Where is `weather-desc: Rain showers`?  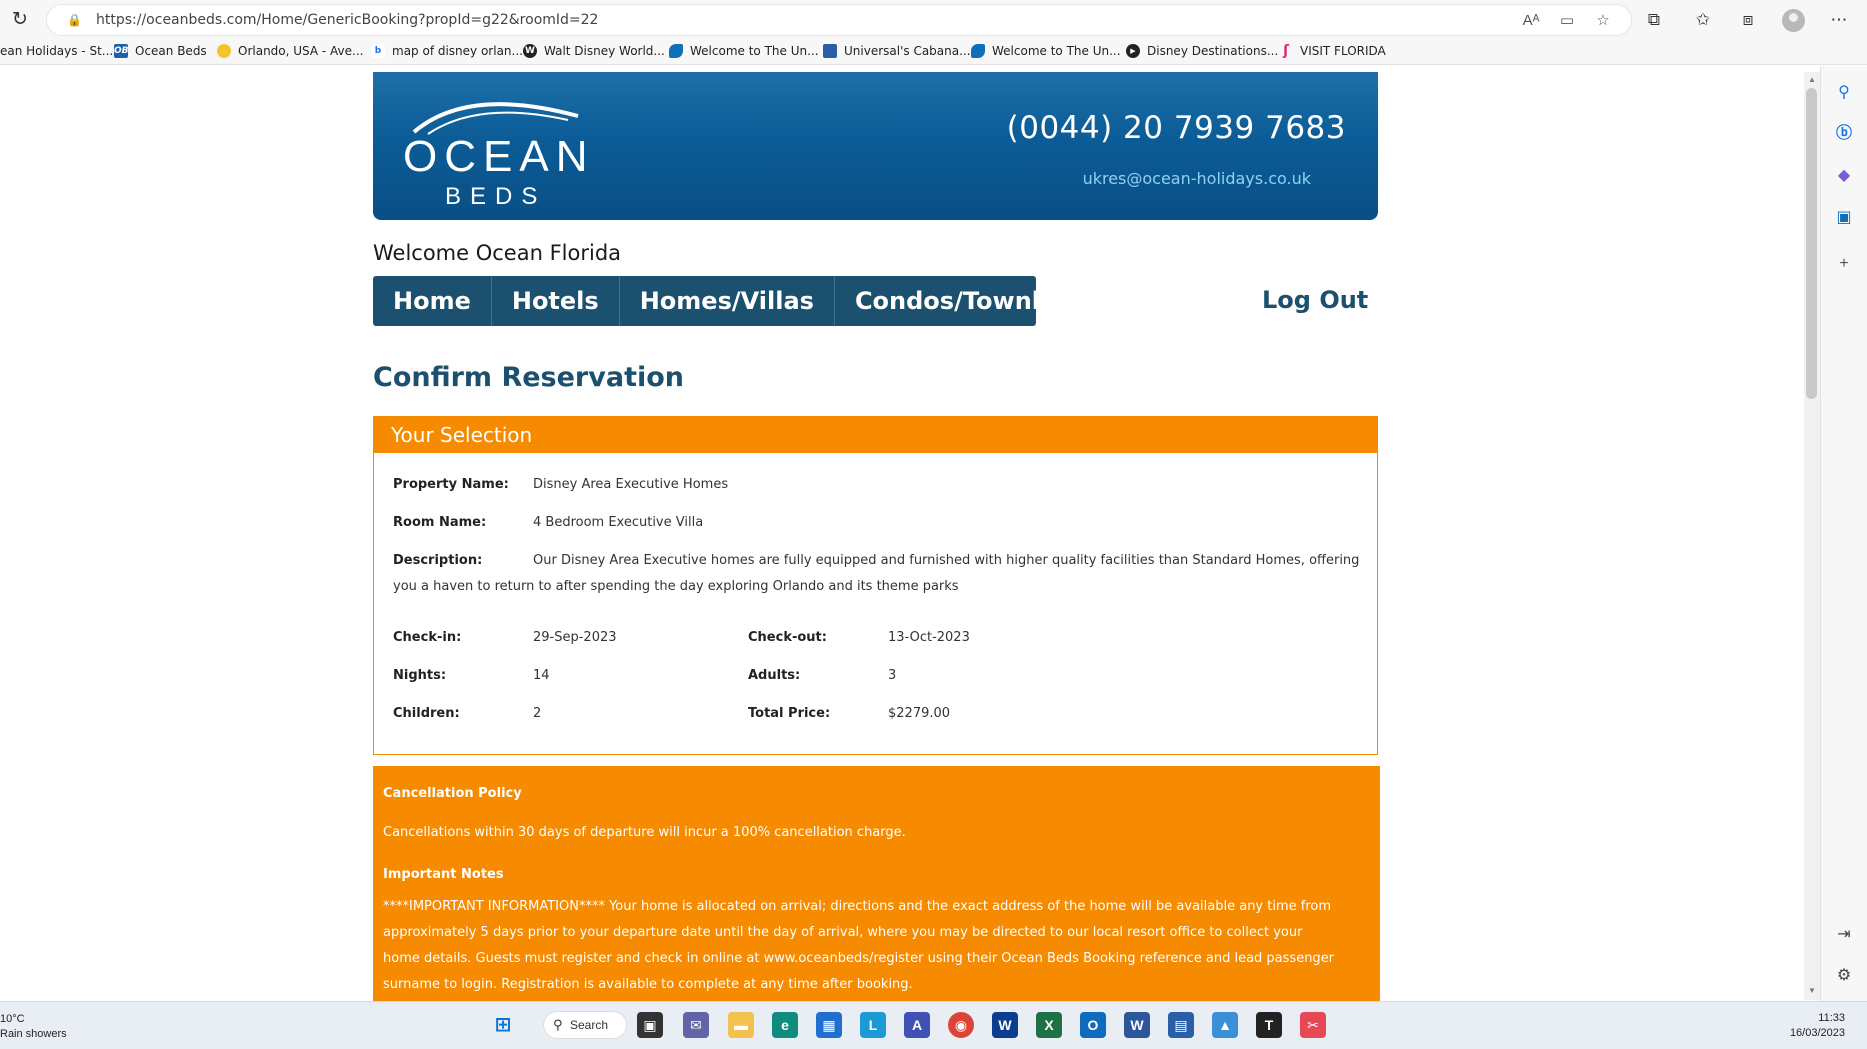
weather-desc: Rain showers is located at coordinates (33, 1034).